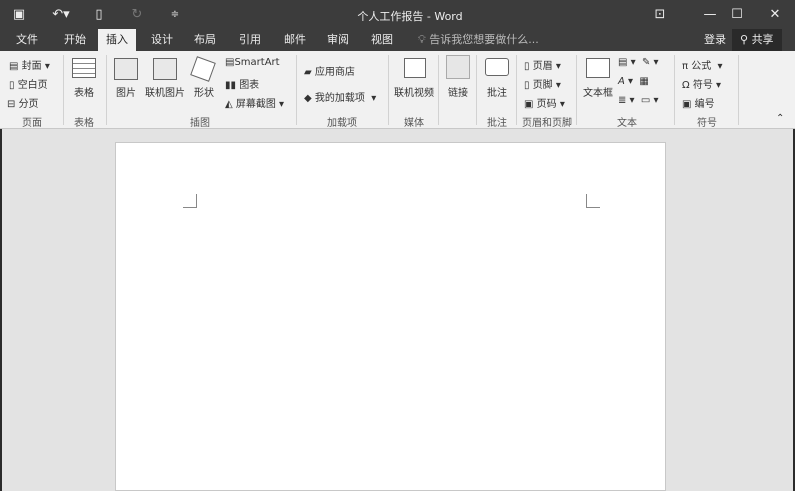  I want to click on tab-view: 视图, so click(382, 40).